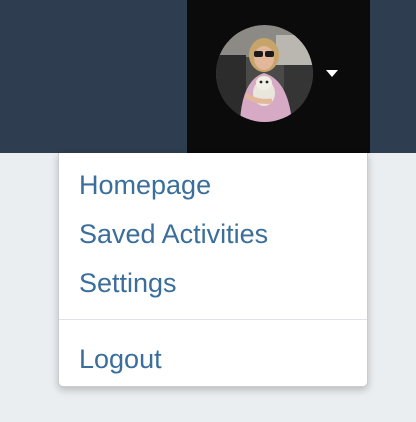 The image size is (416, 422). What do you see at coordinates (173, 234) in the screenshot?
I see `menu-item-saved-activities: Saved Activities` at bounding box center [173, 234].